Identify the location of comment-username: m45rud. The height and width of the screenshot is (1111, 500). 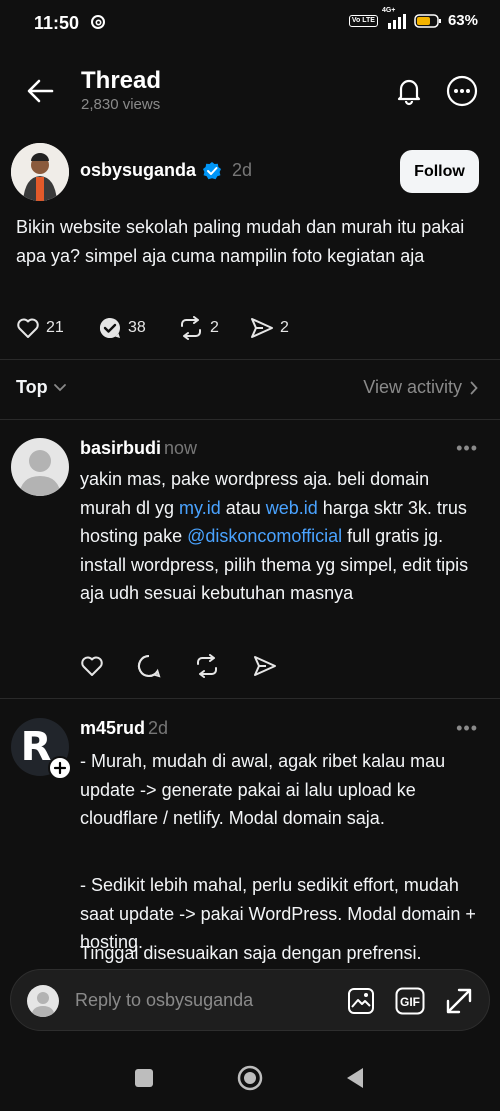
(112, 728).